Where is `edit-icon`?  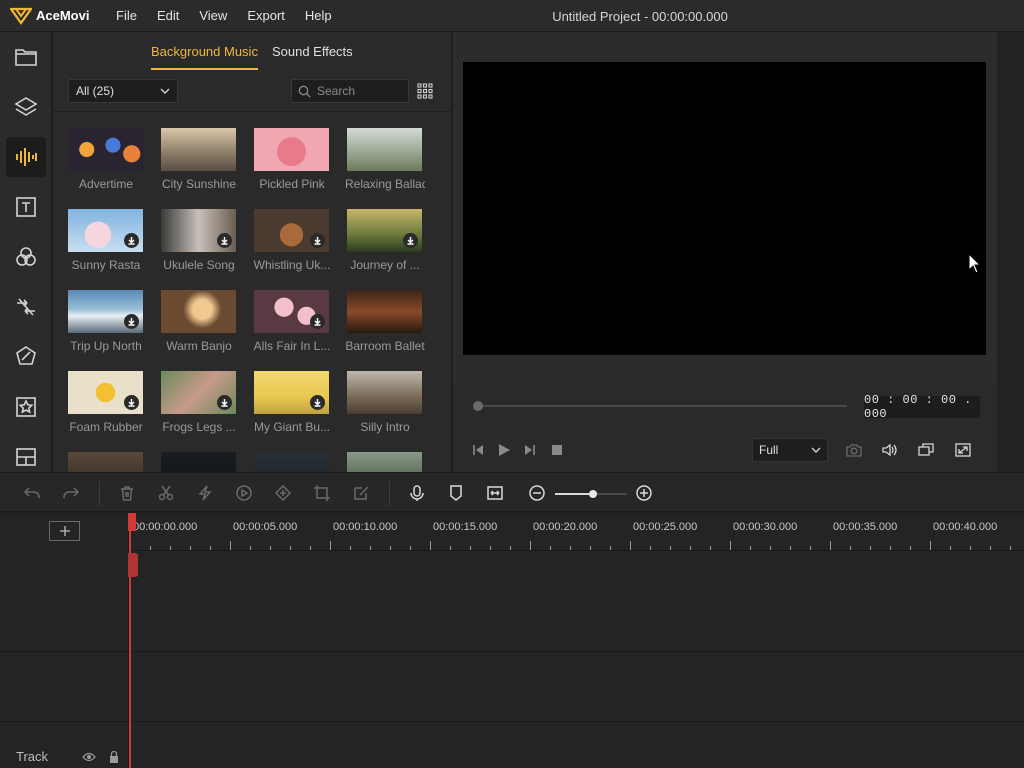
edit-icon is located at coordinates (361, 493).